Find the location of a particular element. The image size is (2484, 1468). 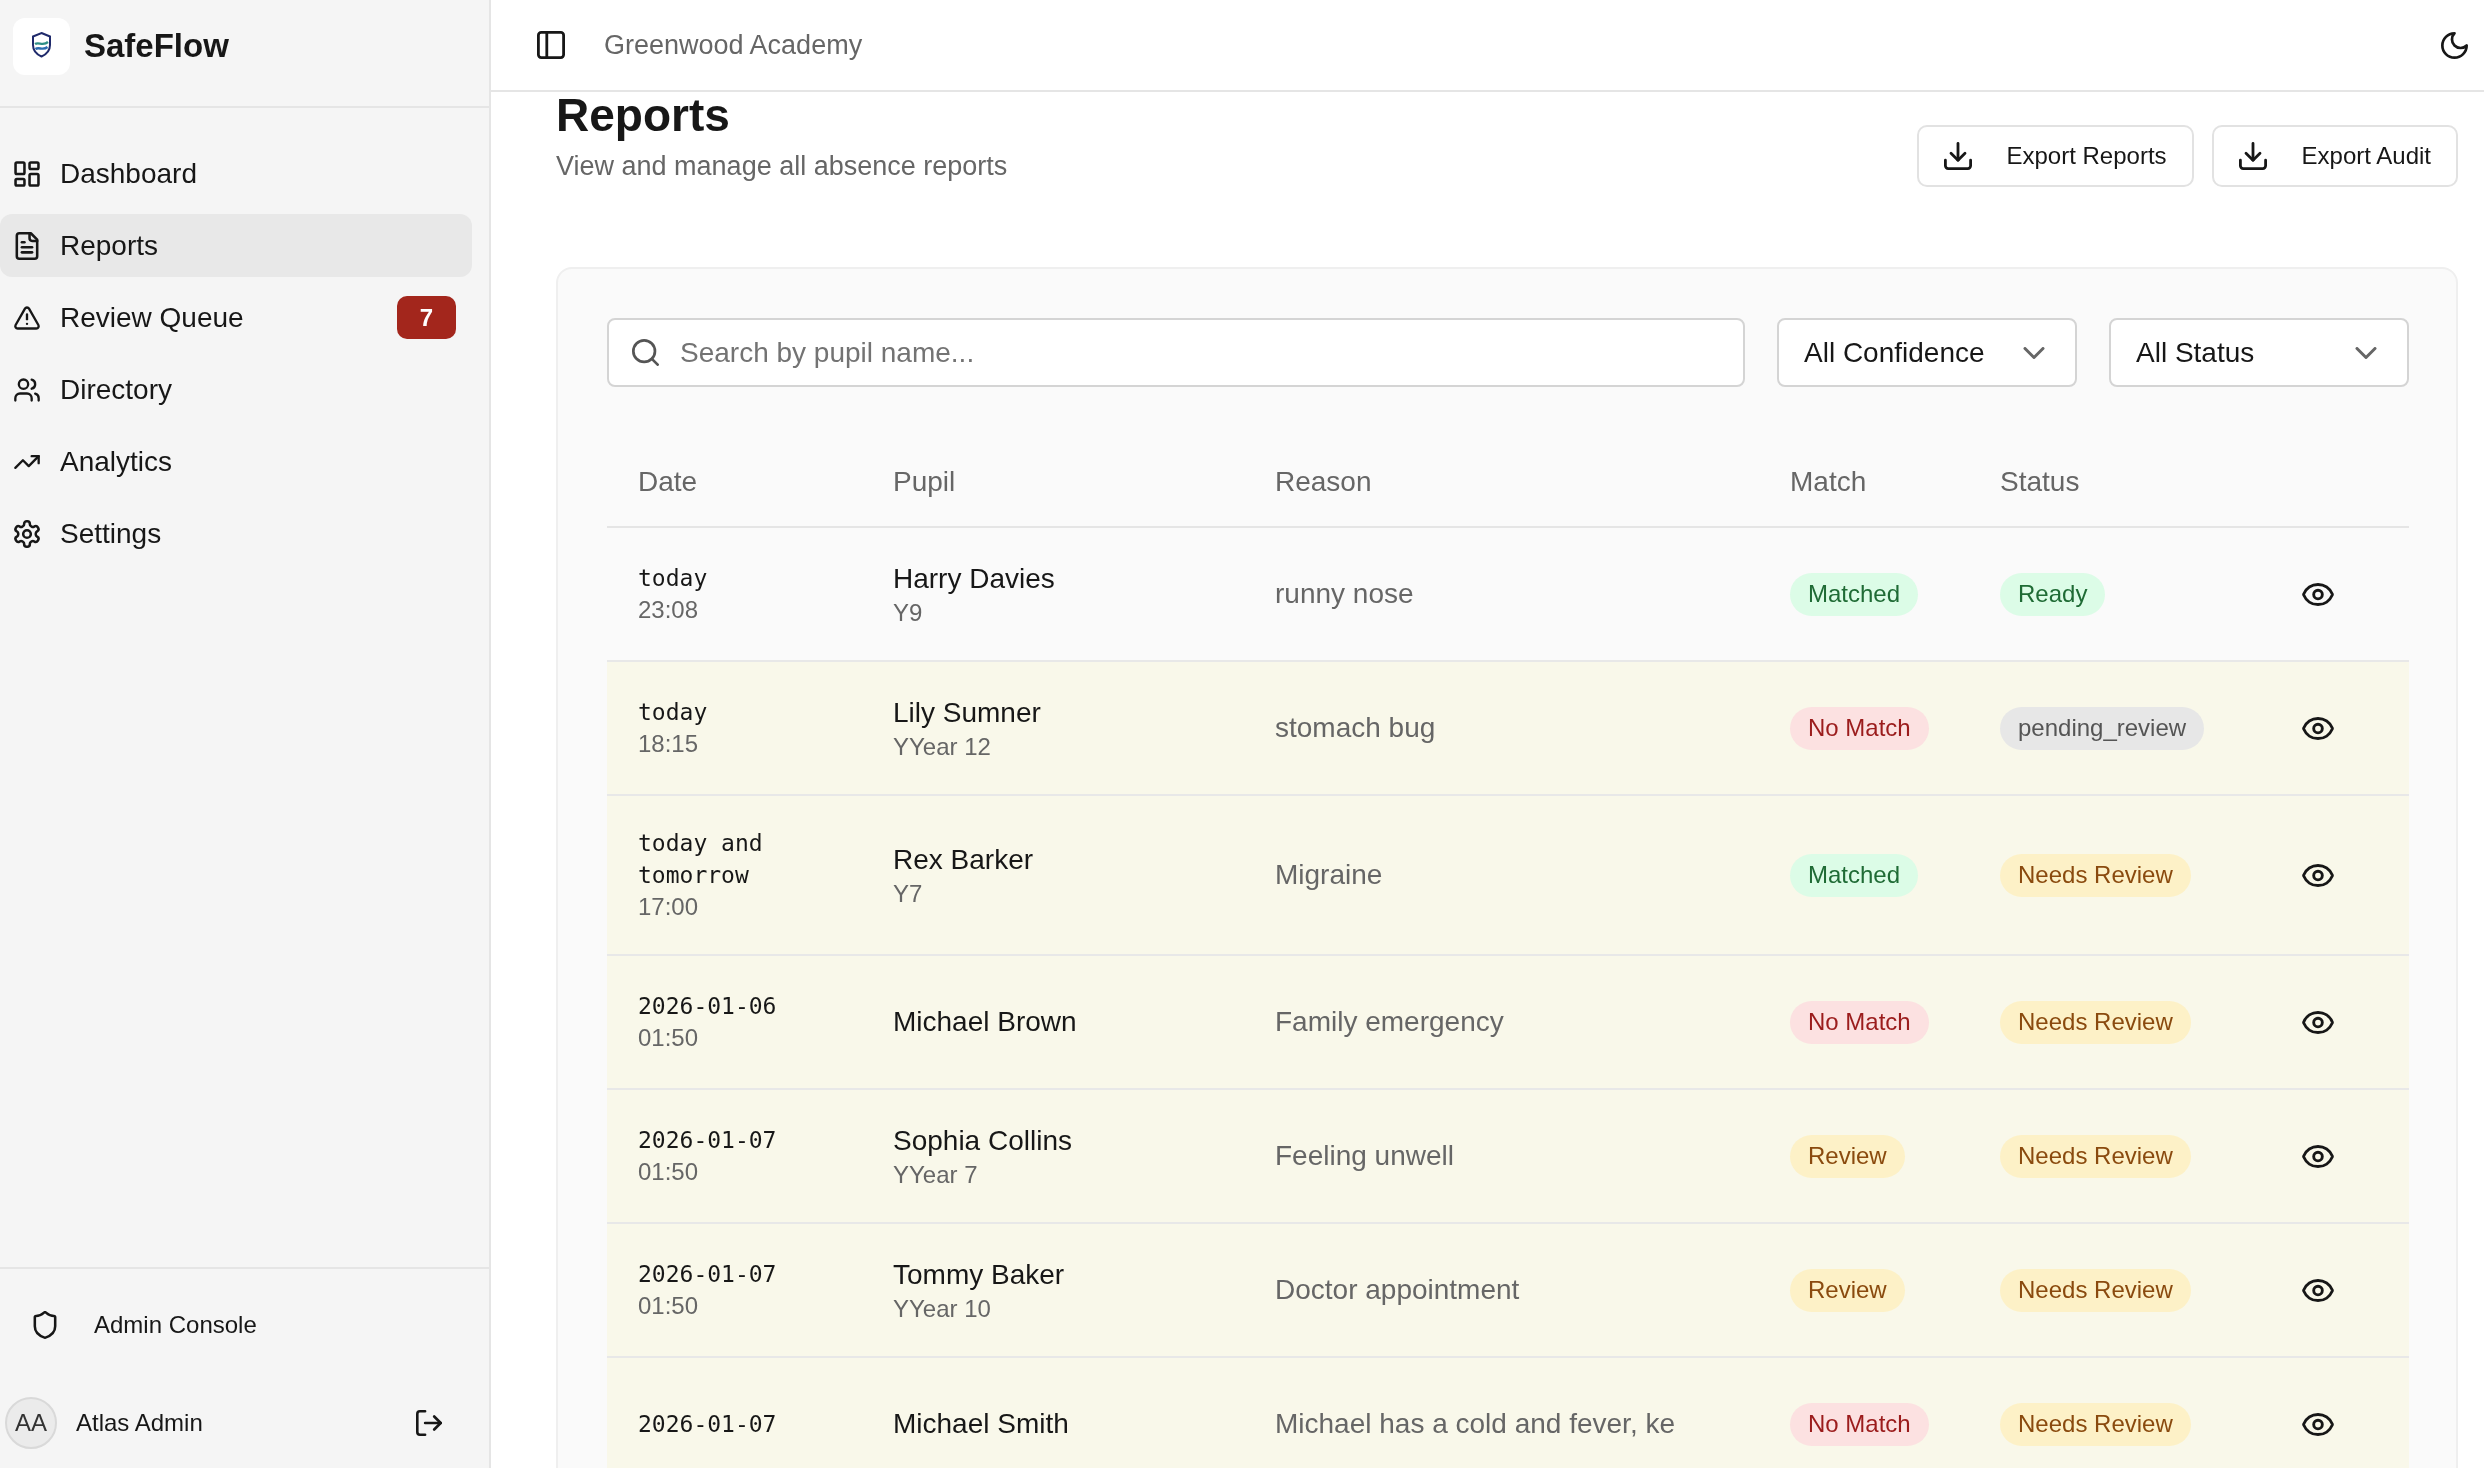

pupil-name: Rex Barker is located at coordinates (963, 860).